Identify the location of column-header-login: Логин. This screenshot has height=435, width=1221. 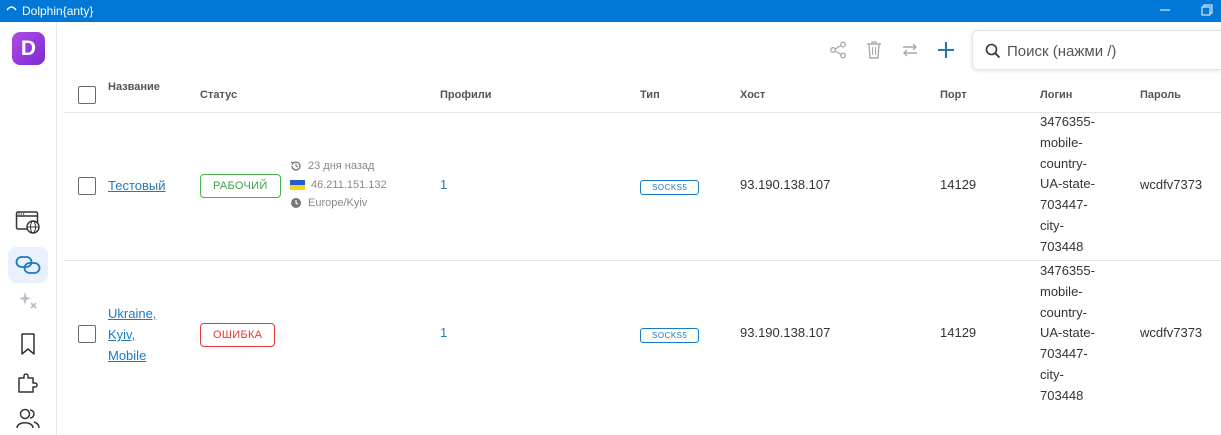
(1056, 95).